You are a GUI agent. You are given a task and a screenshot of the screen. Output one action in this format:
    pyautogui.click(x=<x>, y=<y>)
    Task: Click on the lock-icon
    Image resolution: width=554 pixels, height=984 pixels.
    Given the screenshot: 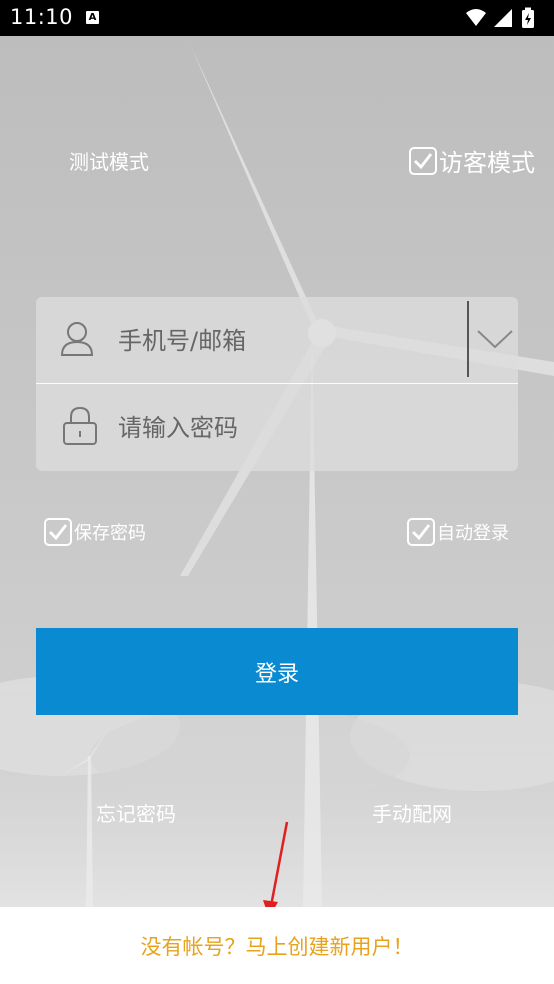 What is the action you would take?
    pyautogui.click(x=80, y=425)
    